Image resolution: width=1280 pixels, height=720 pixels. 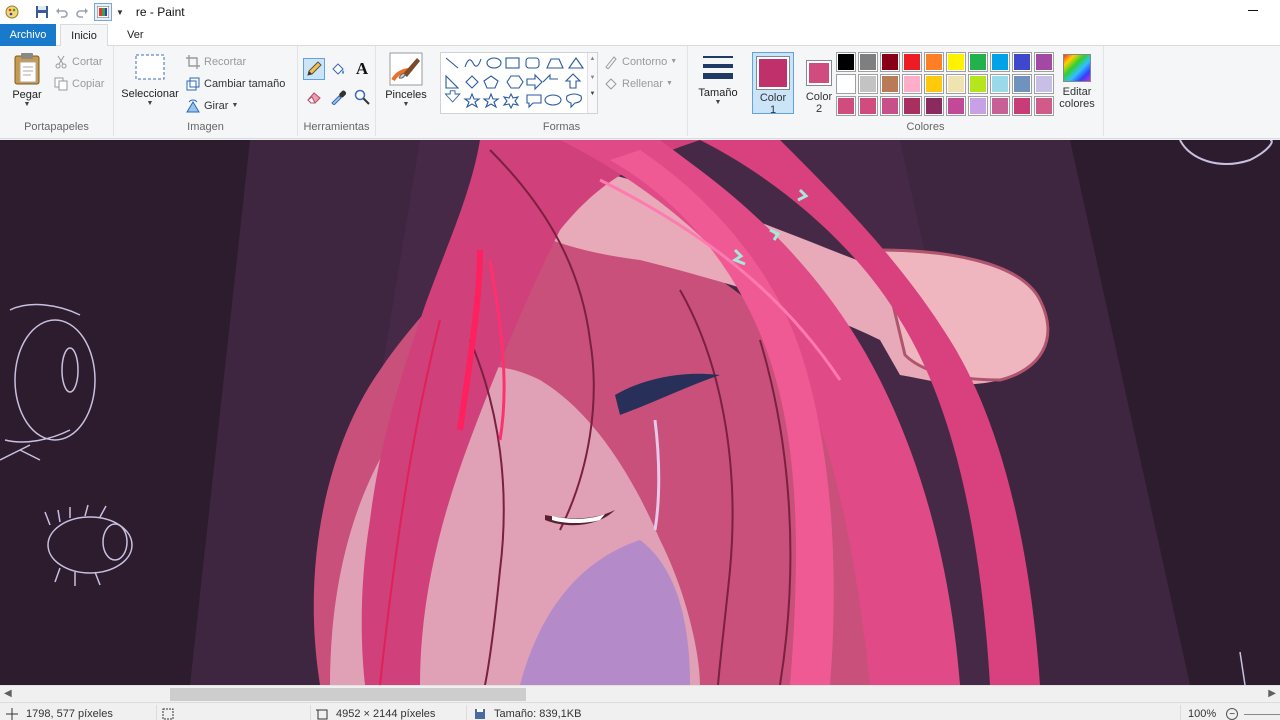 I want to click on paste-button: Pegar ▼, so click(x=27, y=80).